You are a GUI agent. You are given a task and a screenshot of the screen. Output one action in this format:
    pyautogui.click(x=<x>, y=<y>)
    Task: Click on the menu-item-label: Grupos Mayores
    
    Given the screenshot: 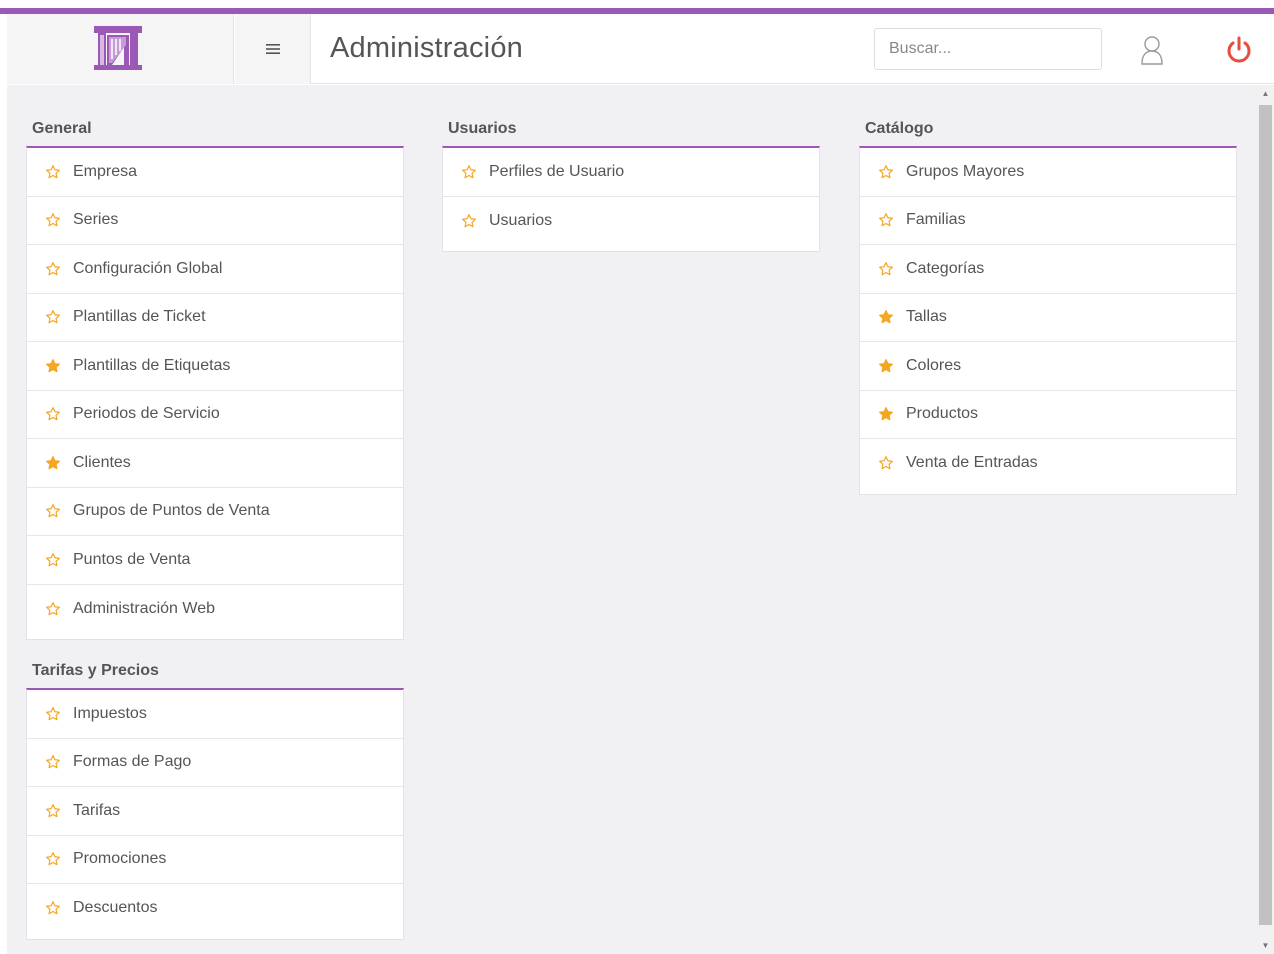 What is the action you would take?
    pyautogui.click(x=965, y=171)
    